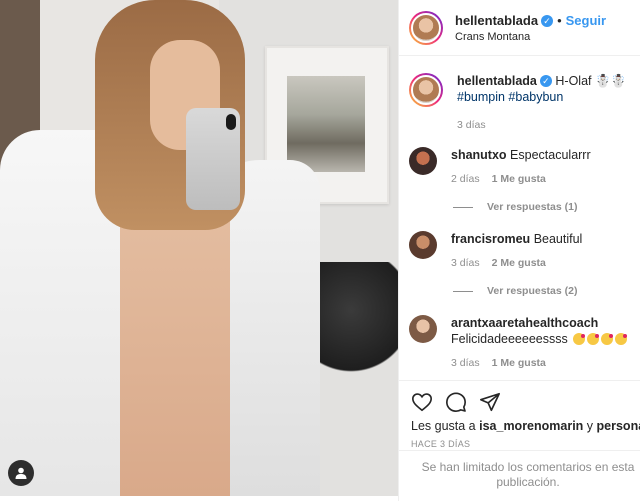 The height and width of the screenshot is (501, 640). What do you see at coordinates (531, 426) in the screenshot?
I see `likes-user-link: isa_morenomarin` at bounding box center [531, 426].